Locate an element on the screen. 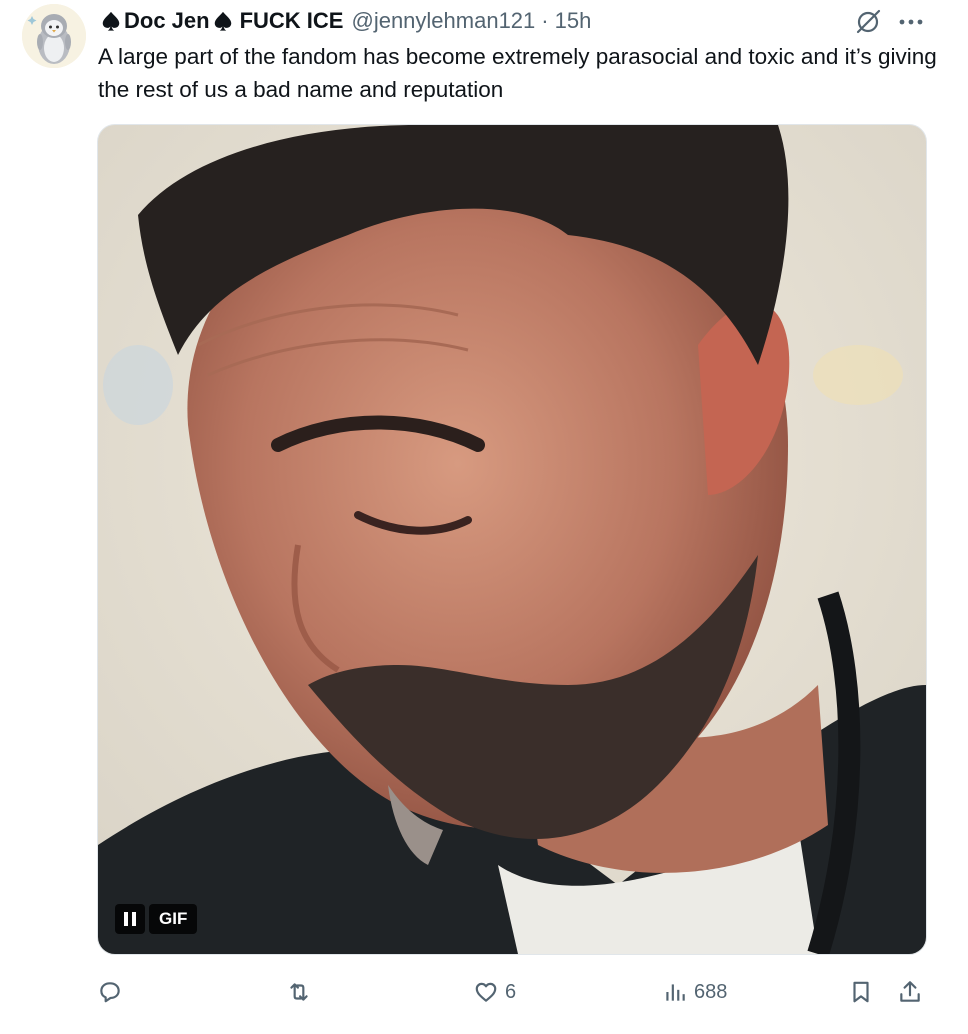 This screenshot has width=968, height=1034. display-name-part-2: FUCK ICE is located at coordinates (291, 20).